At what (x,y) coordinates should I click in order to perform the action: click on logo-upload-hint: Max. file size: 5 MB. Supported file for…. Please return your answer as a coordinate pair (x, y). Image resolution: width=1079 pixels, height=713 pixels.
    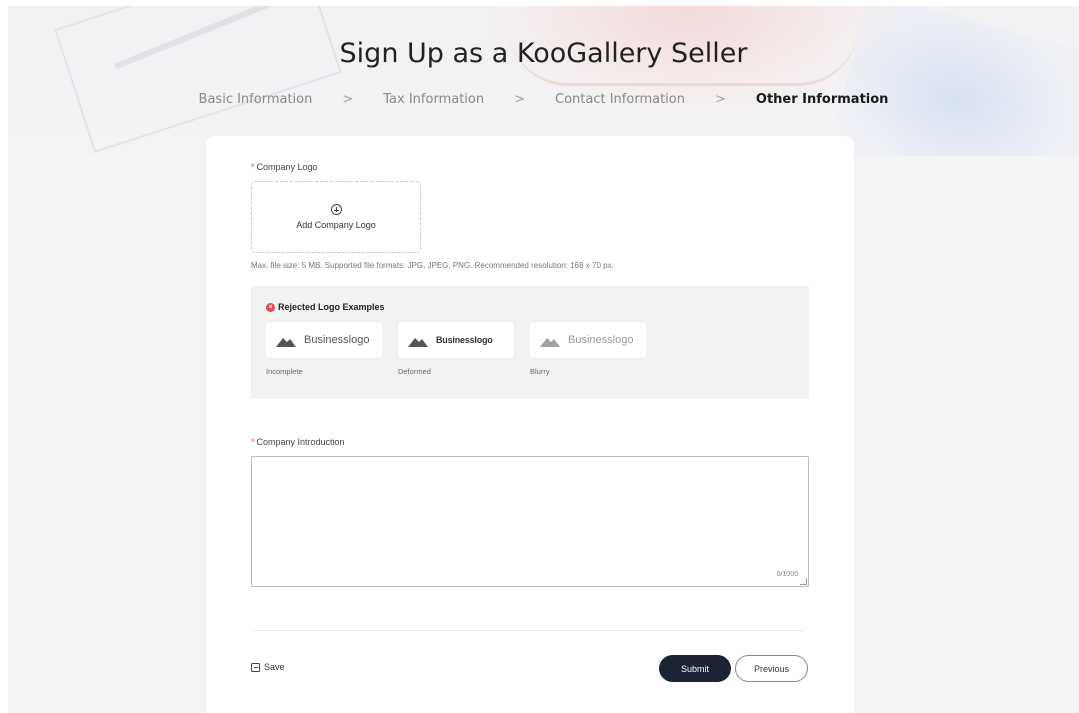
    Looking at the image, I should click on (432, 265).